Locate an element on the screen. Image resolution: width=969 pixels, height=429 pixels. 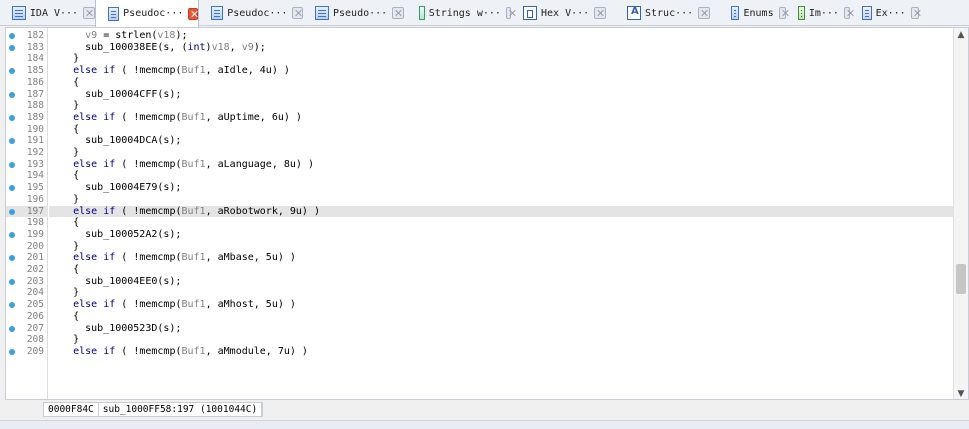
code-line: else if ( !memcmp(Buf1, aUptime, 6u) ) is located at coordinates (501, 118).